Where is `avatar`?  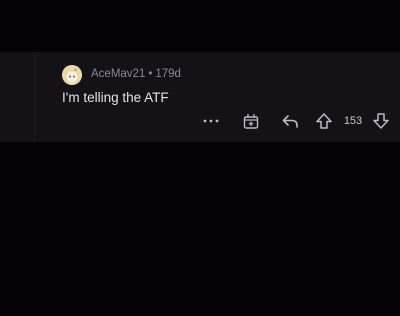 avatar is located at coordinates (72, 75).